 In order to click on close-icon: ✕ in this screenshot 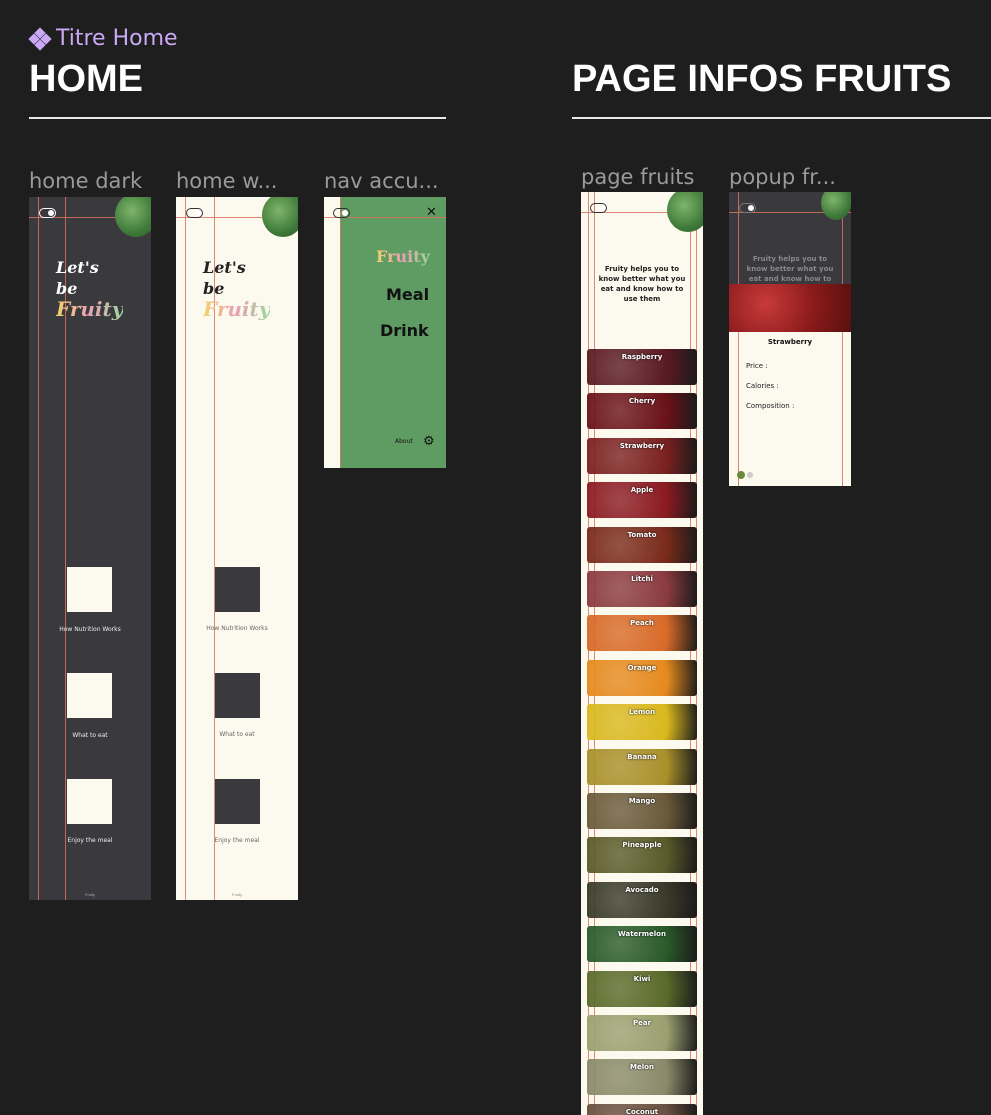, I will do `click(431, 212)`.